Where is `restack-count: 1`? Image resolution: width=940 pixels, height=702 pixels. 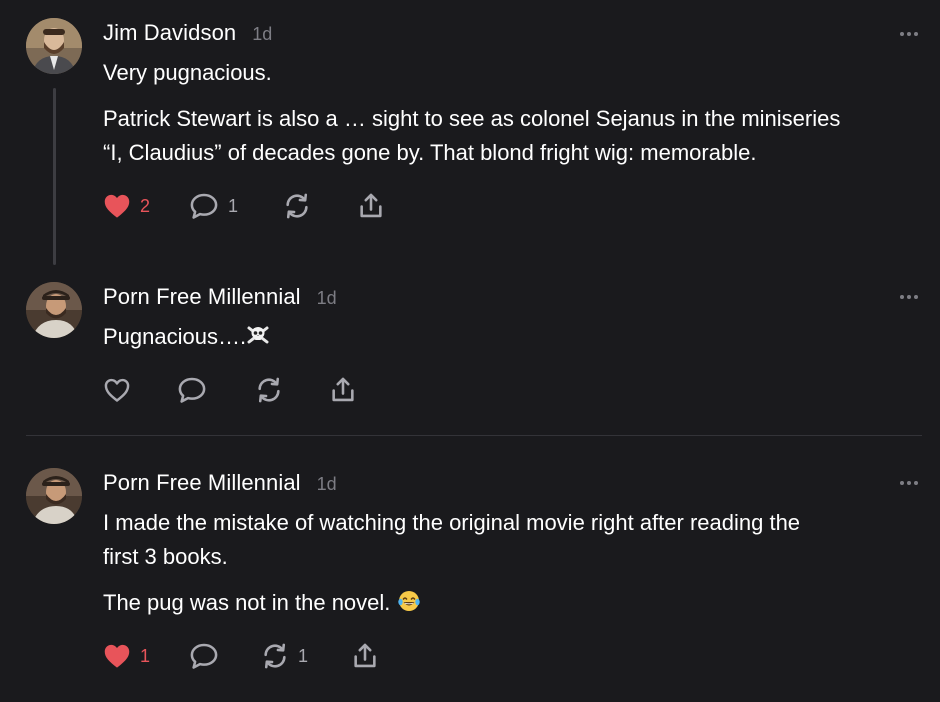
restack-count: 1 is located at coordinates (303, 655).